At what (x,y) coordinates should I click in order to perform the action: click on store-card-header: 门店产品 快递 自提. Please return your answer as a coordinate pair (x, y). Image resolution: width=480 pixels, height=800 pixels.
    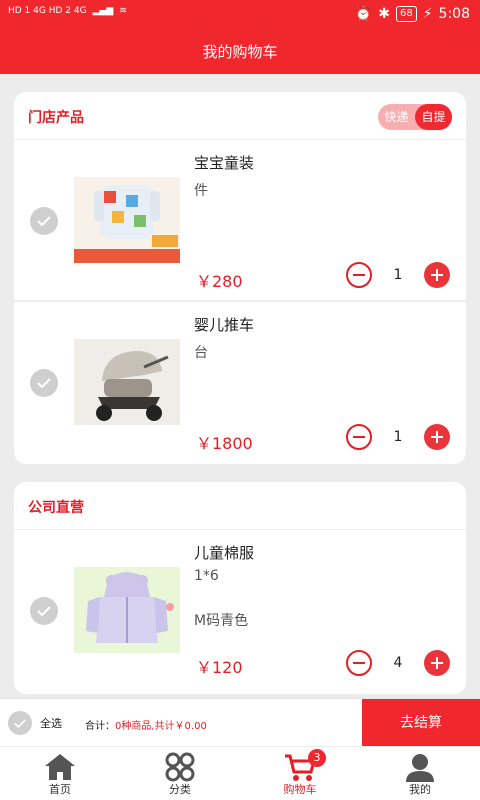
    Looking at the image, I should click on (240, 116).